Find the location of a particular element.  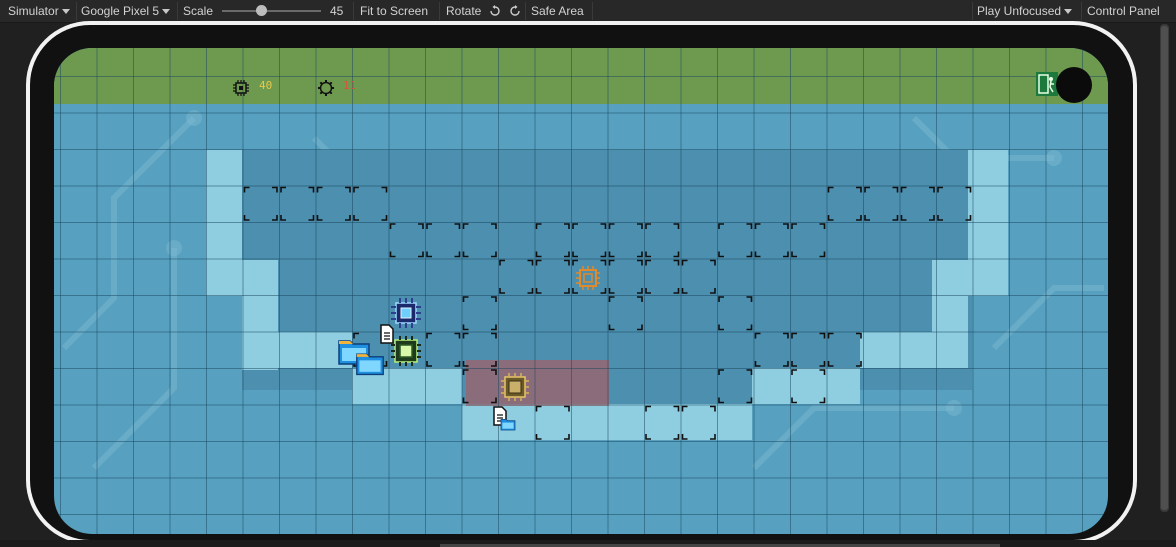

orange-chip-placement-icon is located at coordinates (588, 278).